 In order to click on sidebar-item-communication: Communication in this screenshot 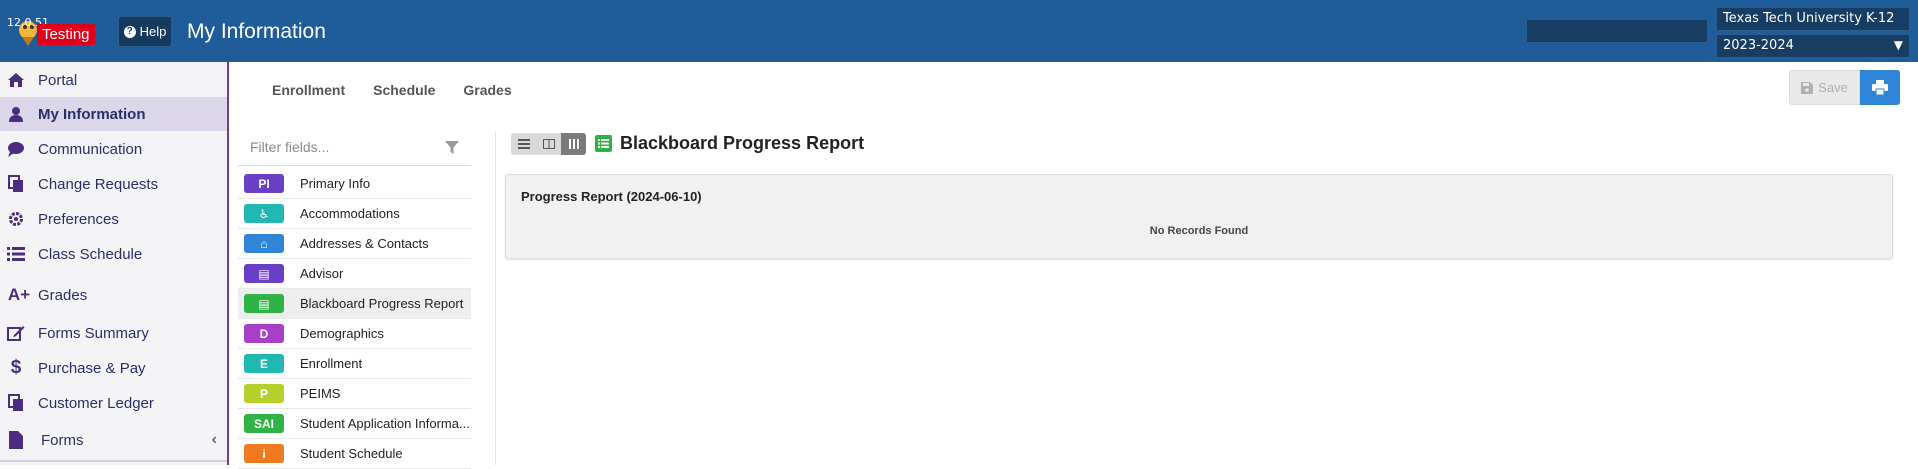, I will do `click(113, 149)`.